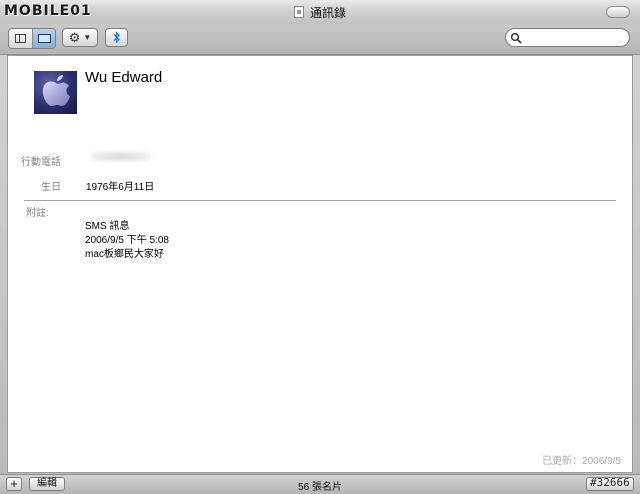  Describe the element at coordinates (320, 39) in the screenshot. I see `toolbar: ⚙ ▼` at that location.